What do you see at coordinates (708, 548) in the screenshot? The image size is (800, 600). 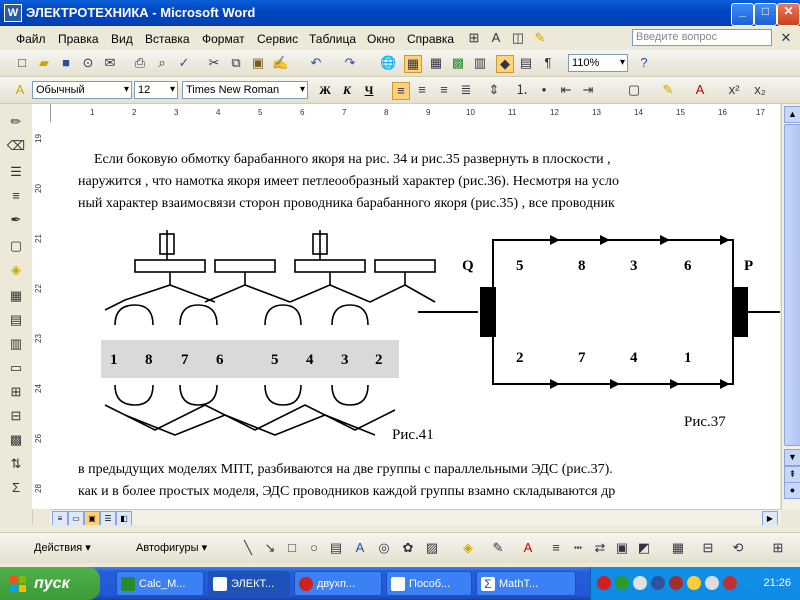 I see `align-objects-icon: ⊟` at bounding box center [708, 548].